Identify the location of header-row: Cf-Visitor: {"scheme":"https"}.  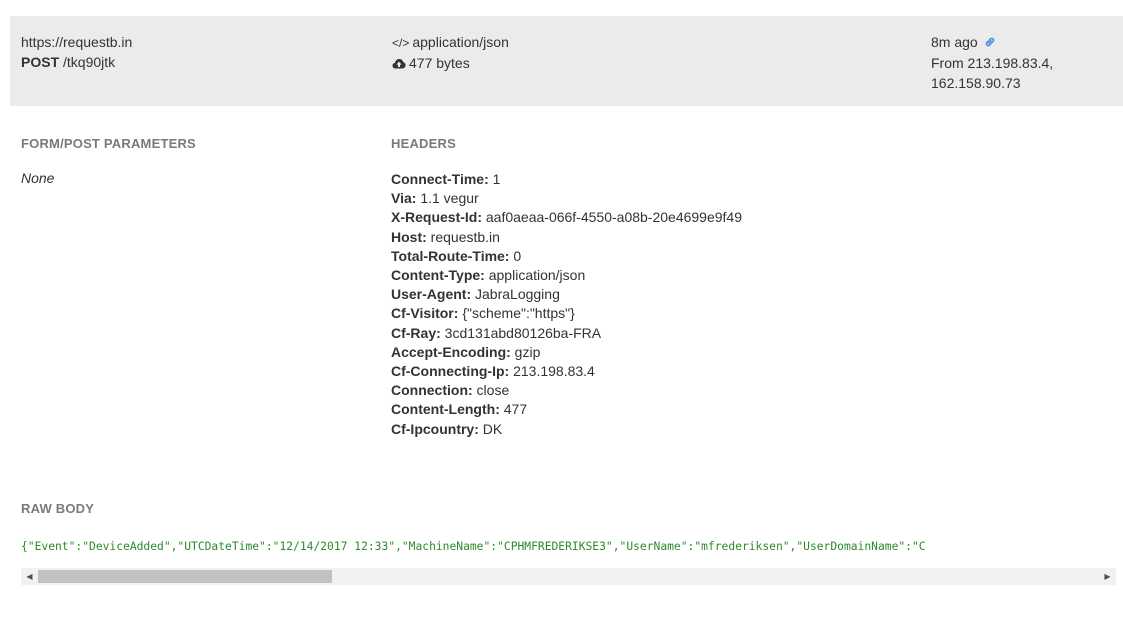
(566, 313).